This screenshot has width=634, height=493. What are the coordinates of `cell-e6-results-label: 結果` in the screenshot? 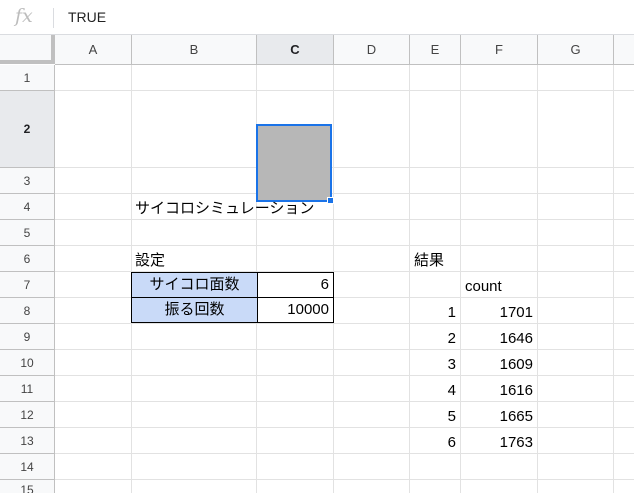 It's located at (429, 260).